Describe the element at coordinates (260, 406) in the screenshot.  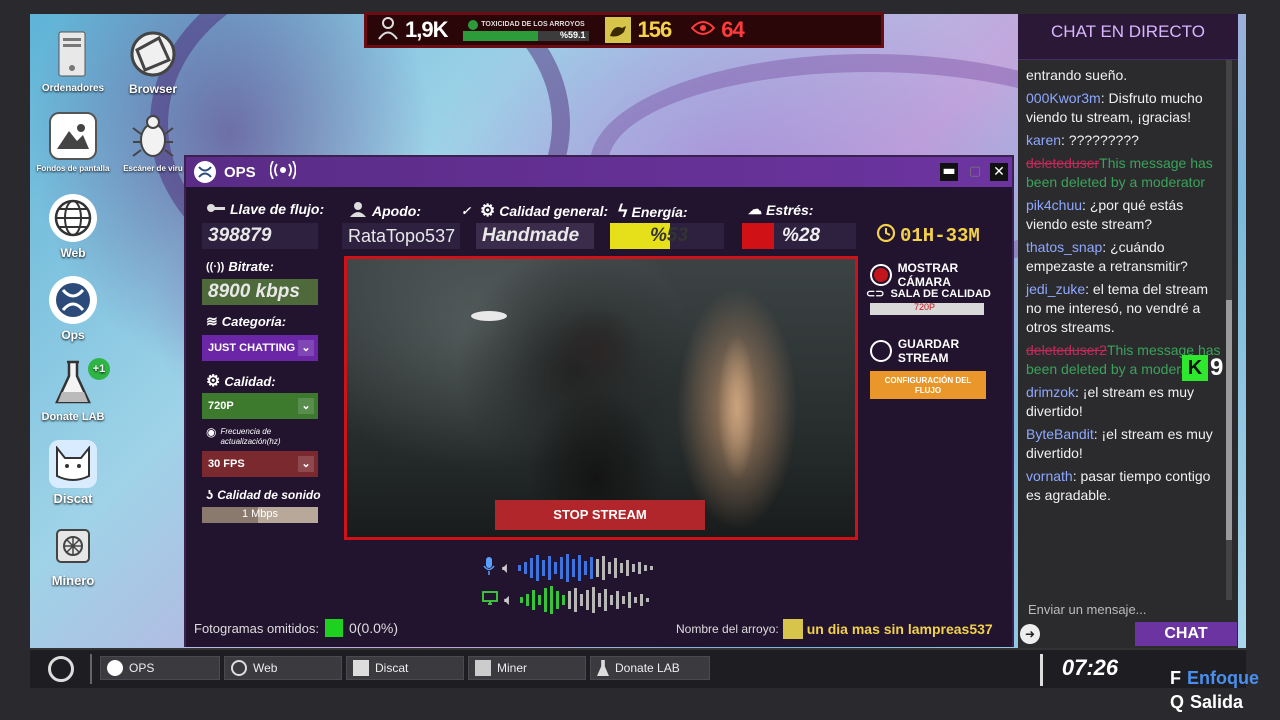
I see `video-quality-dropdown: 720P ⌄` at that location.